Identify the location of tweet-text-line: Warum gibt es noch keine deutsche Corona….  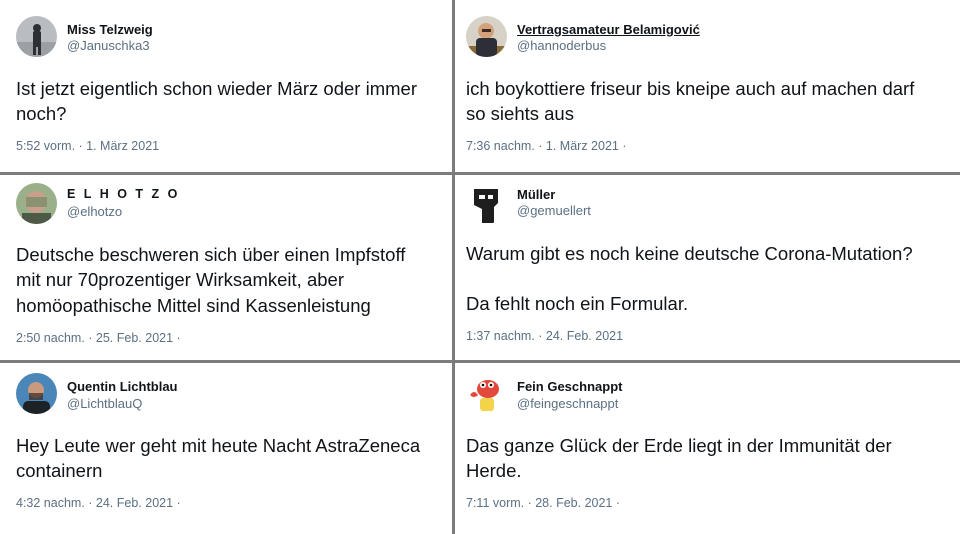
(689, 253).